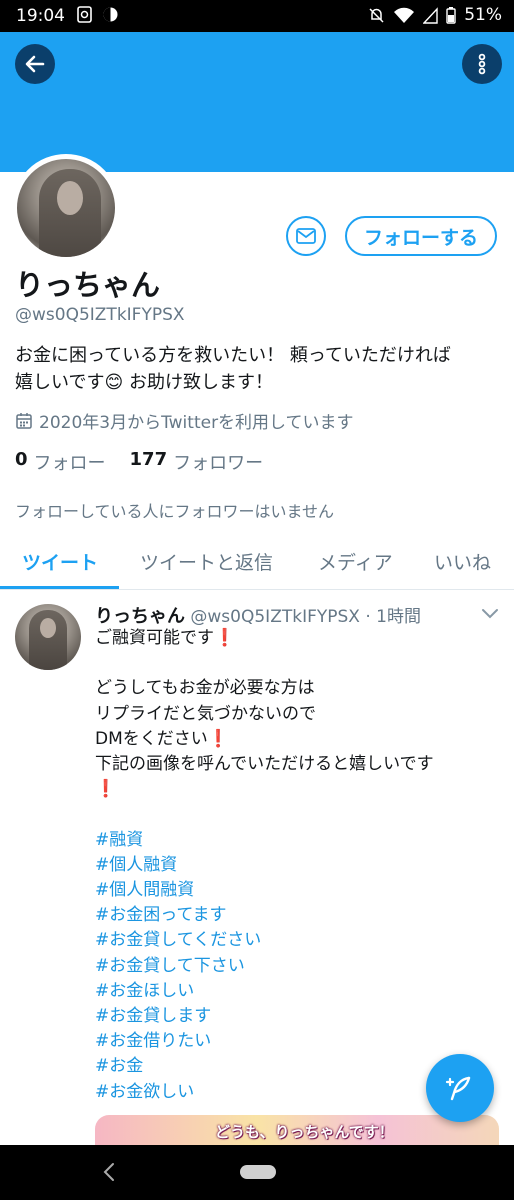  What do you see at coordinates (233, 355) in the screenshot?
I see `bio-line-1: お金に困っている方を救いたい！ 頼っていただければ` at bounding box center [233, 355].